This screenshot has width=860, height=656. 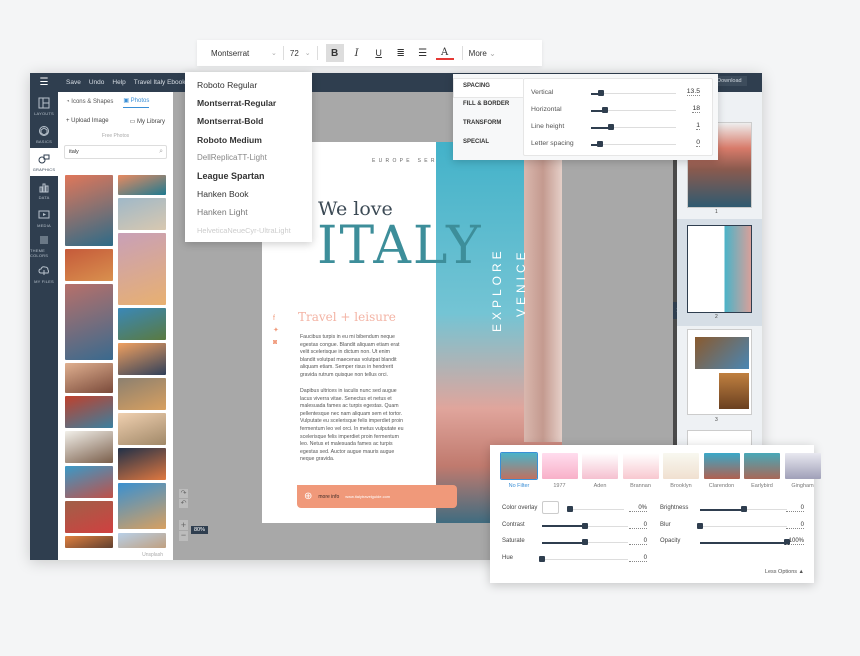 What do you see at coordinates (696, 109) in the screenshot?
I see `spacing-value: 18` at bounding box center [696, 109].